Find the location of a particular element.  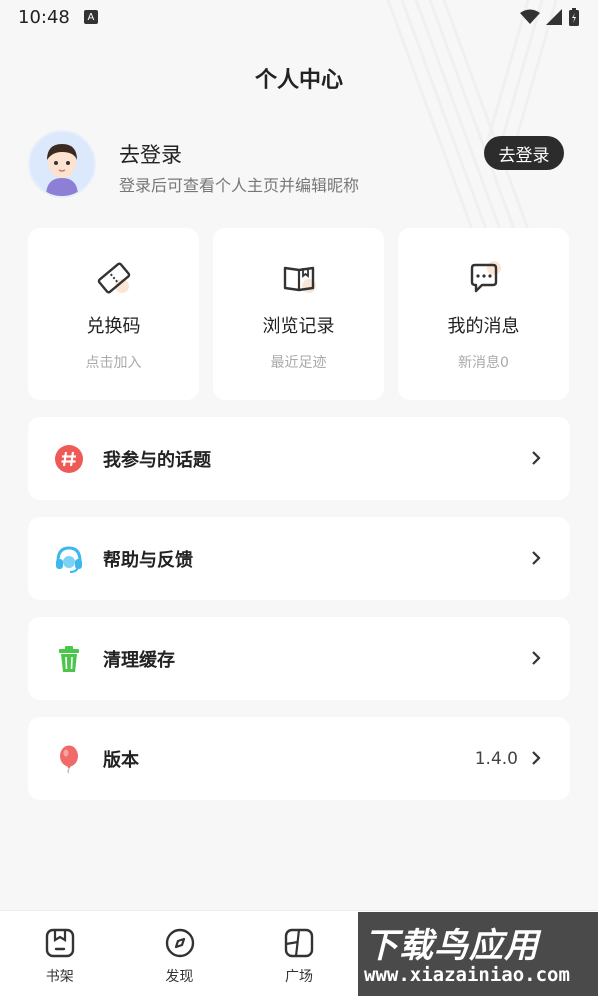

card-title: 我的消息 is located at coordinates (483, 326).